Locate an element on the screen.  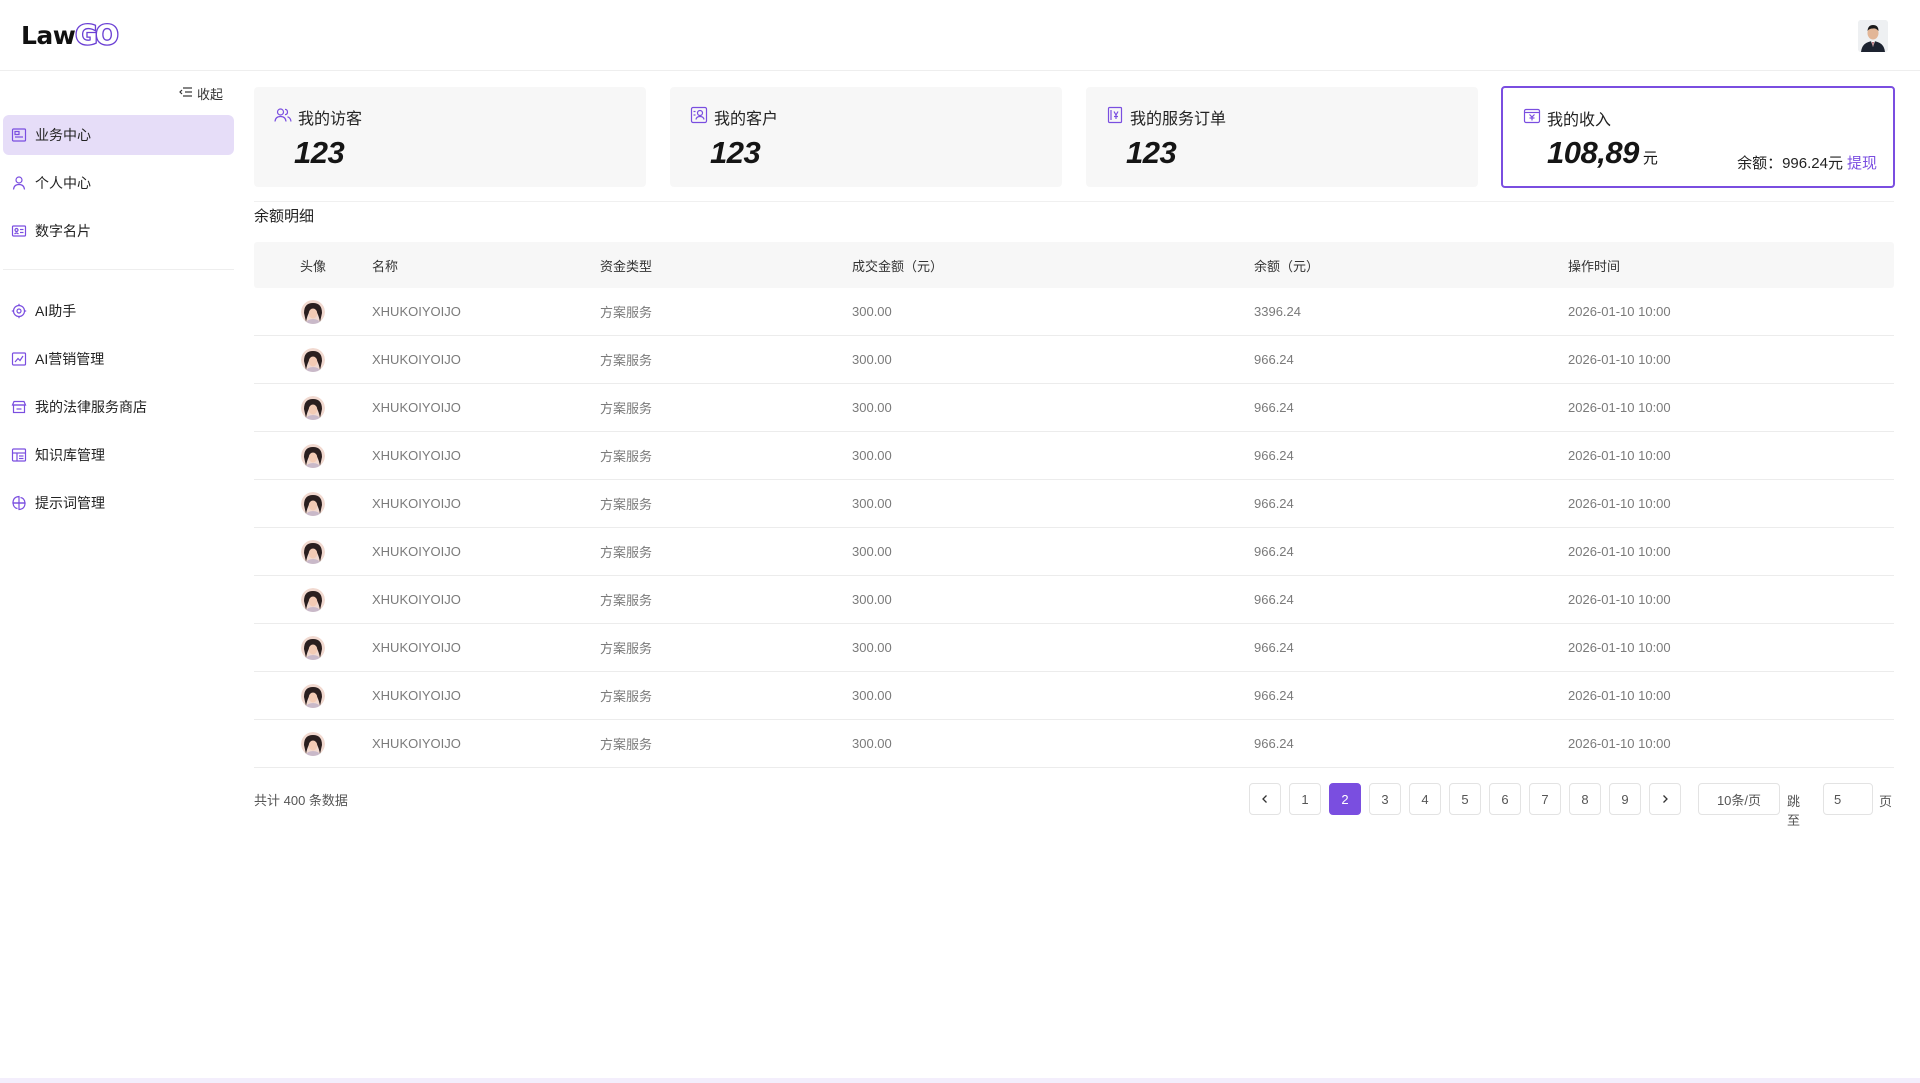
page-button: 3 is located at coordinates (1385, 799).